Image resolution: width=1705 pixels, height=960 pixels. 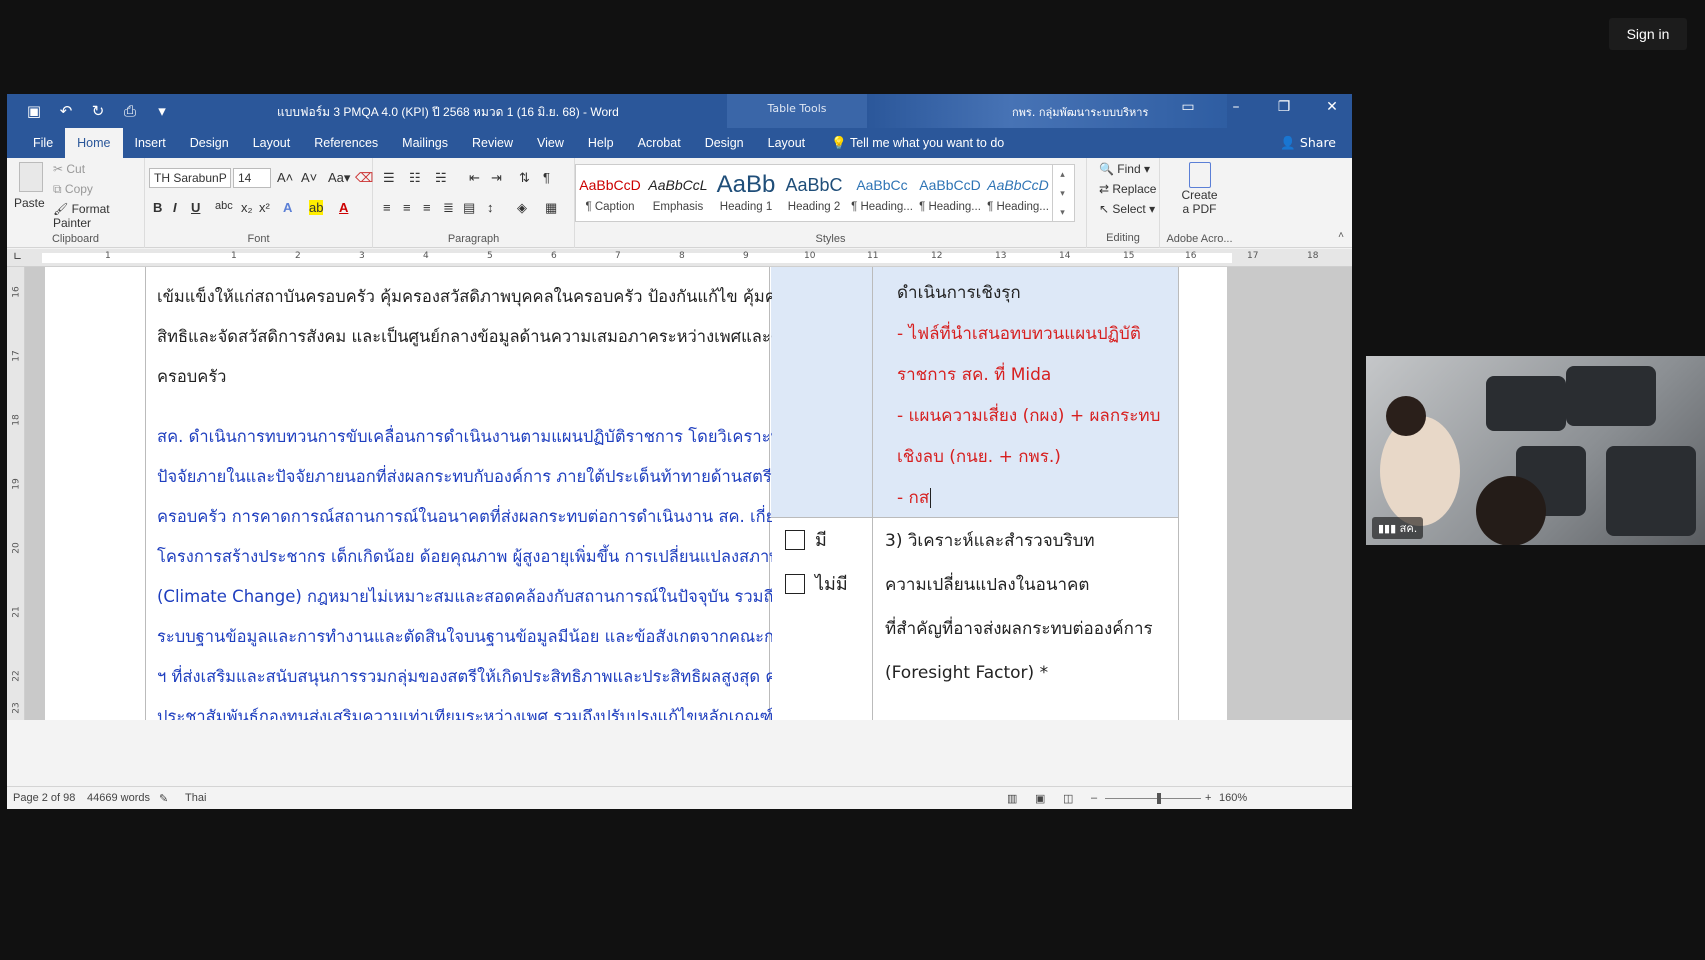 What do you see at coordinates (66, 111) in the screenshot?
I see `undo-icon: ↶` at bounding box center [66, 111].